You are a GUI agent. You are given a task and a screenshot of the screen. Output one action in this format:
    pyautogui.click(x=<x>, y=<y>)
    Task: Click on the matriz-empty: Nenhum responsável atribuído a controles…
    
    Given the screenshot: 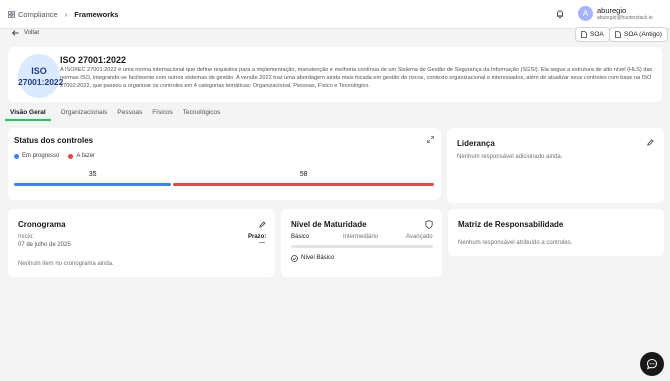 What is the action you would take?
    pyautogui.click(x=515, y=243)
    